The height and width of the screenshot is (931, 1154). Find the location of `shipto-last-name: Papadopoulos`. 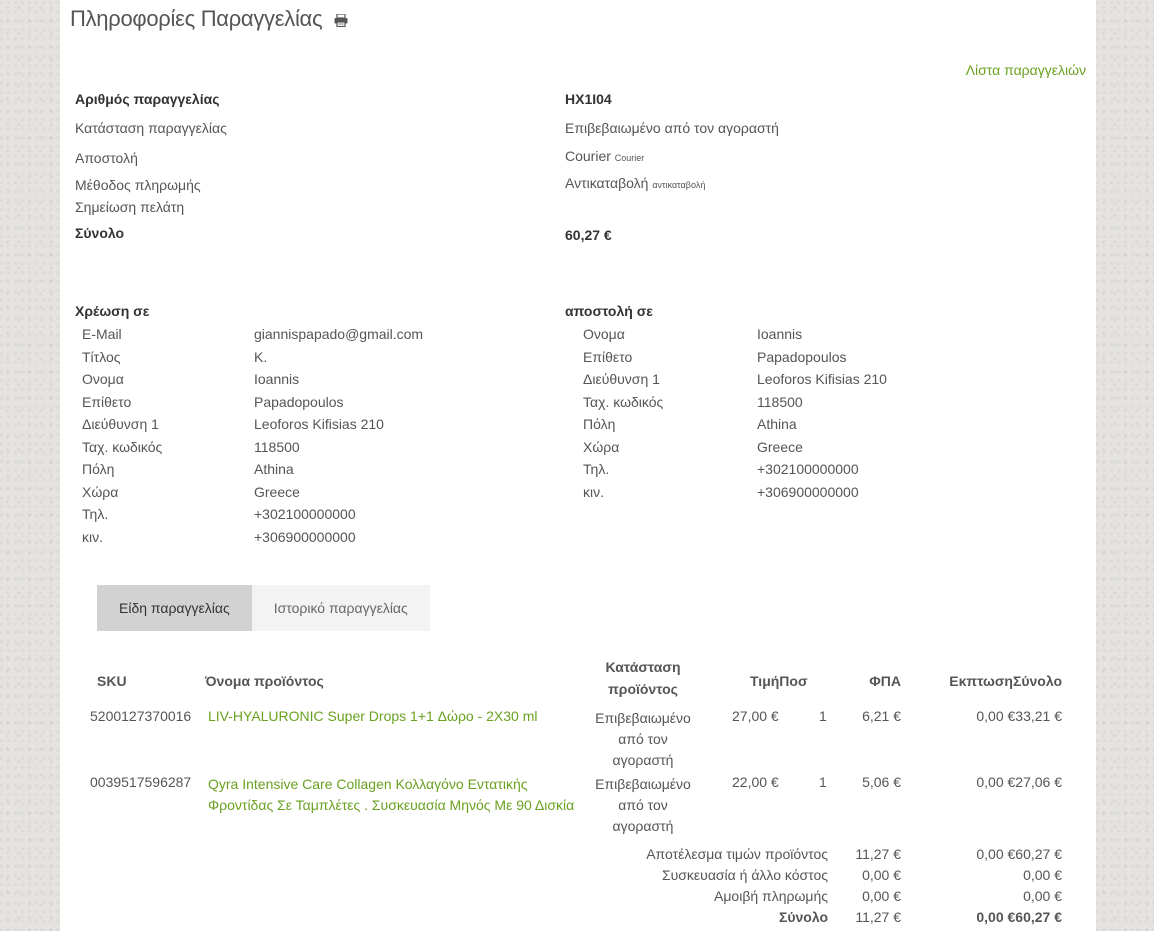

shipto-last-name: Papadopoulos is located at coordinates (802, 356).